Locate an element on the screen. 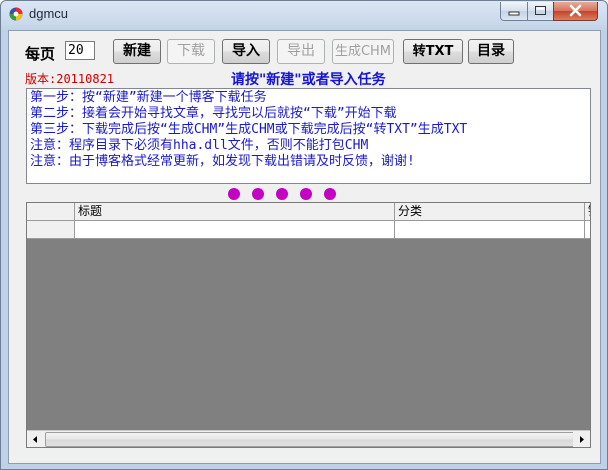 The image size is (608, 470). window-title: dgmcu is located at coordinates (49, 13).